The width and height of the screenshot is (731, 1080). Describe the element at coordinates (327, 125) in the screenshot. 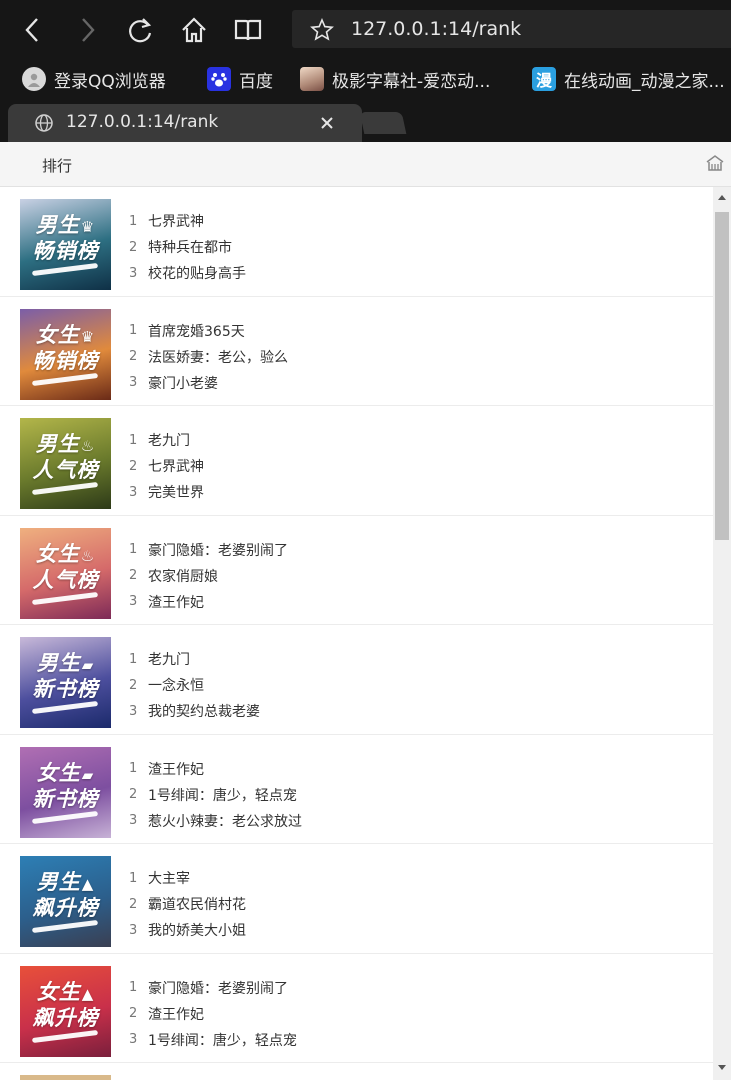

I see `close-icon` at that location.